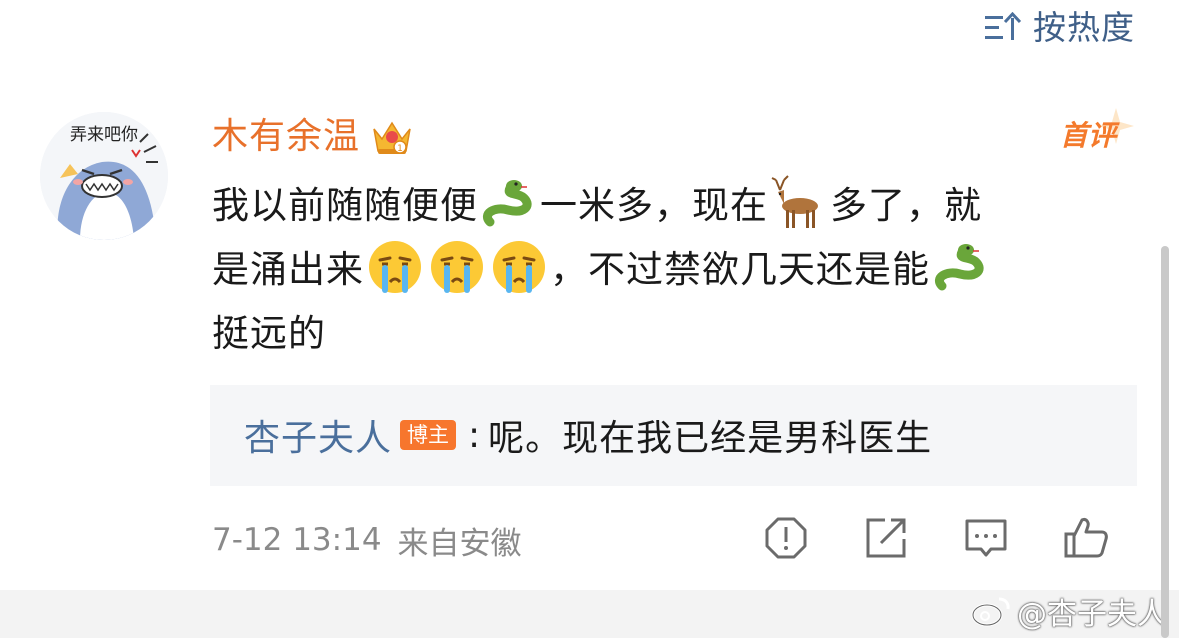  Describe the element at coordinates (459, 543) in the screenshot. I see `comment-location: 来自安徽` at that location.